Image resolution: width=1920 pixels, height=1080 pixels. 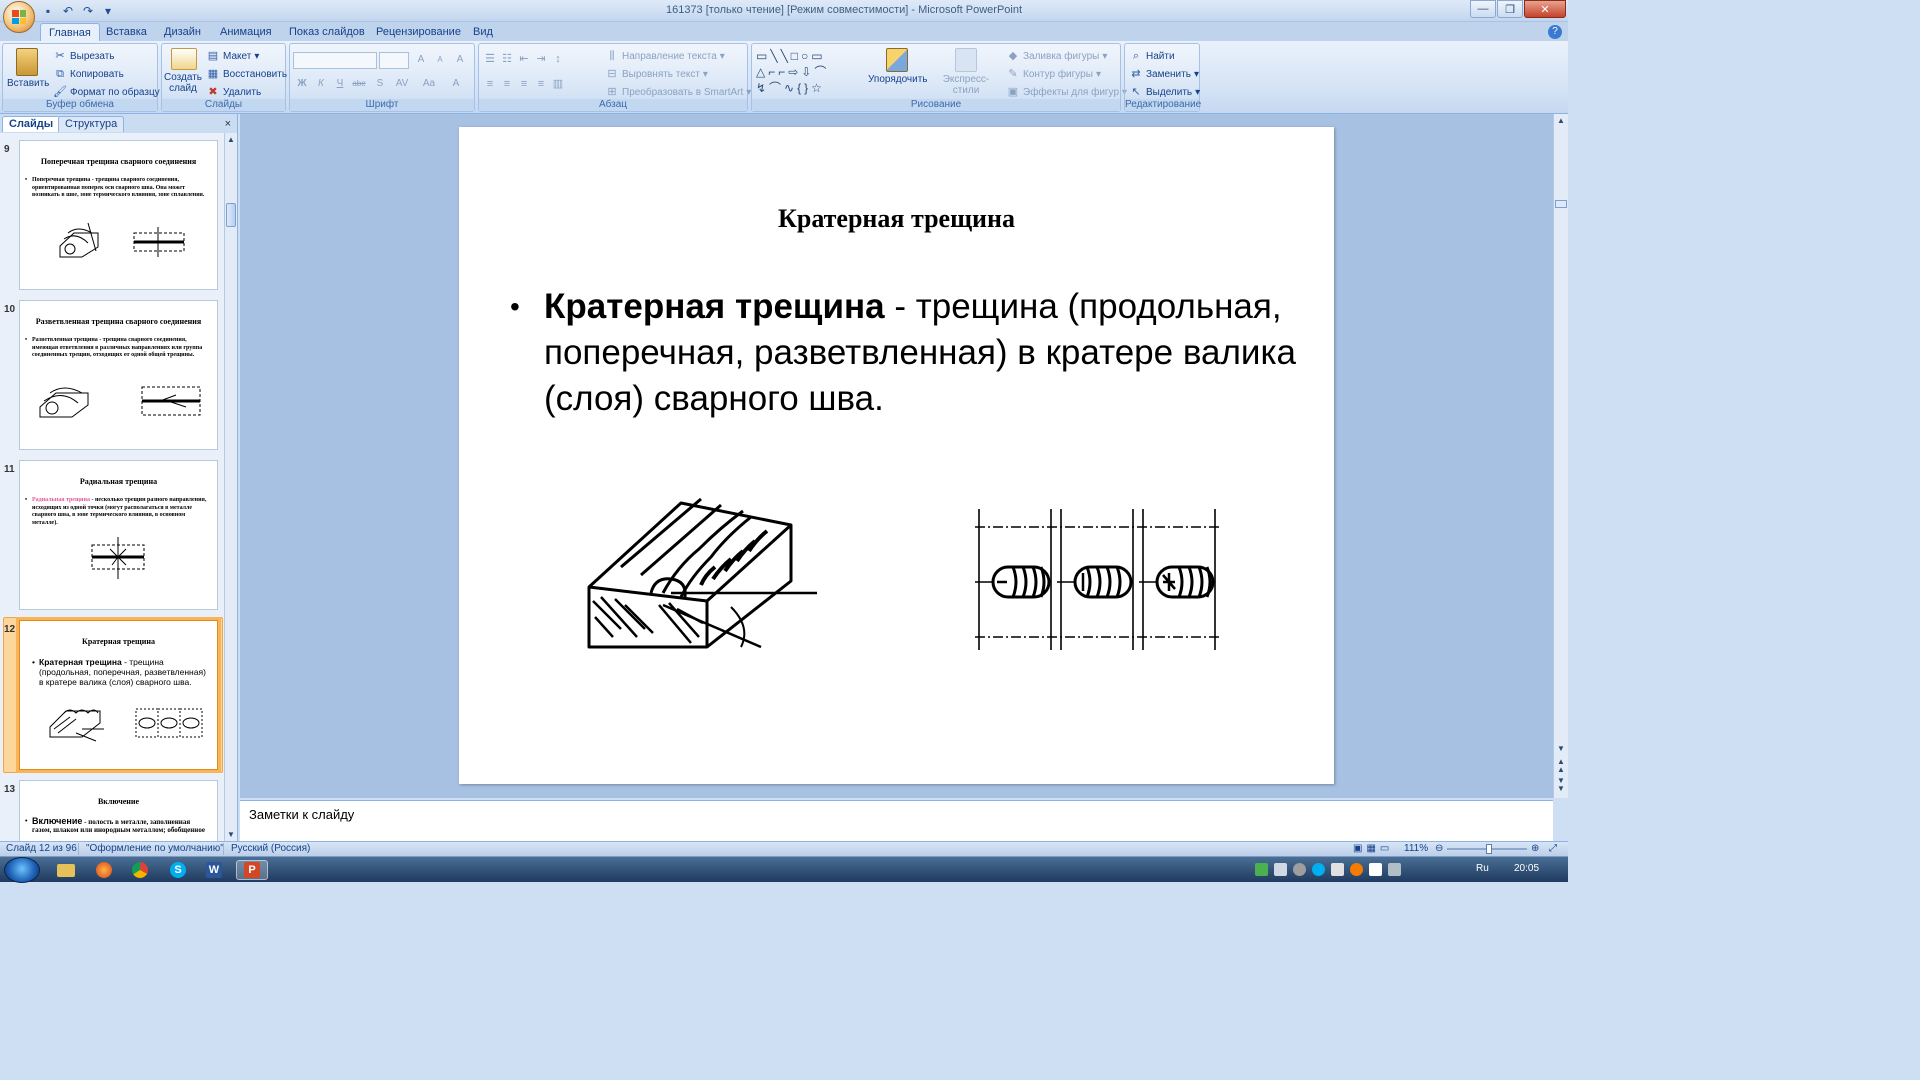 I want to click on underline-button: Ч, so click(x=340, y=84).